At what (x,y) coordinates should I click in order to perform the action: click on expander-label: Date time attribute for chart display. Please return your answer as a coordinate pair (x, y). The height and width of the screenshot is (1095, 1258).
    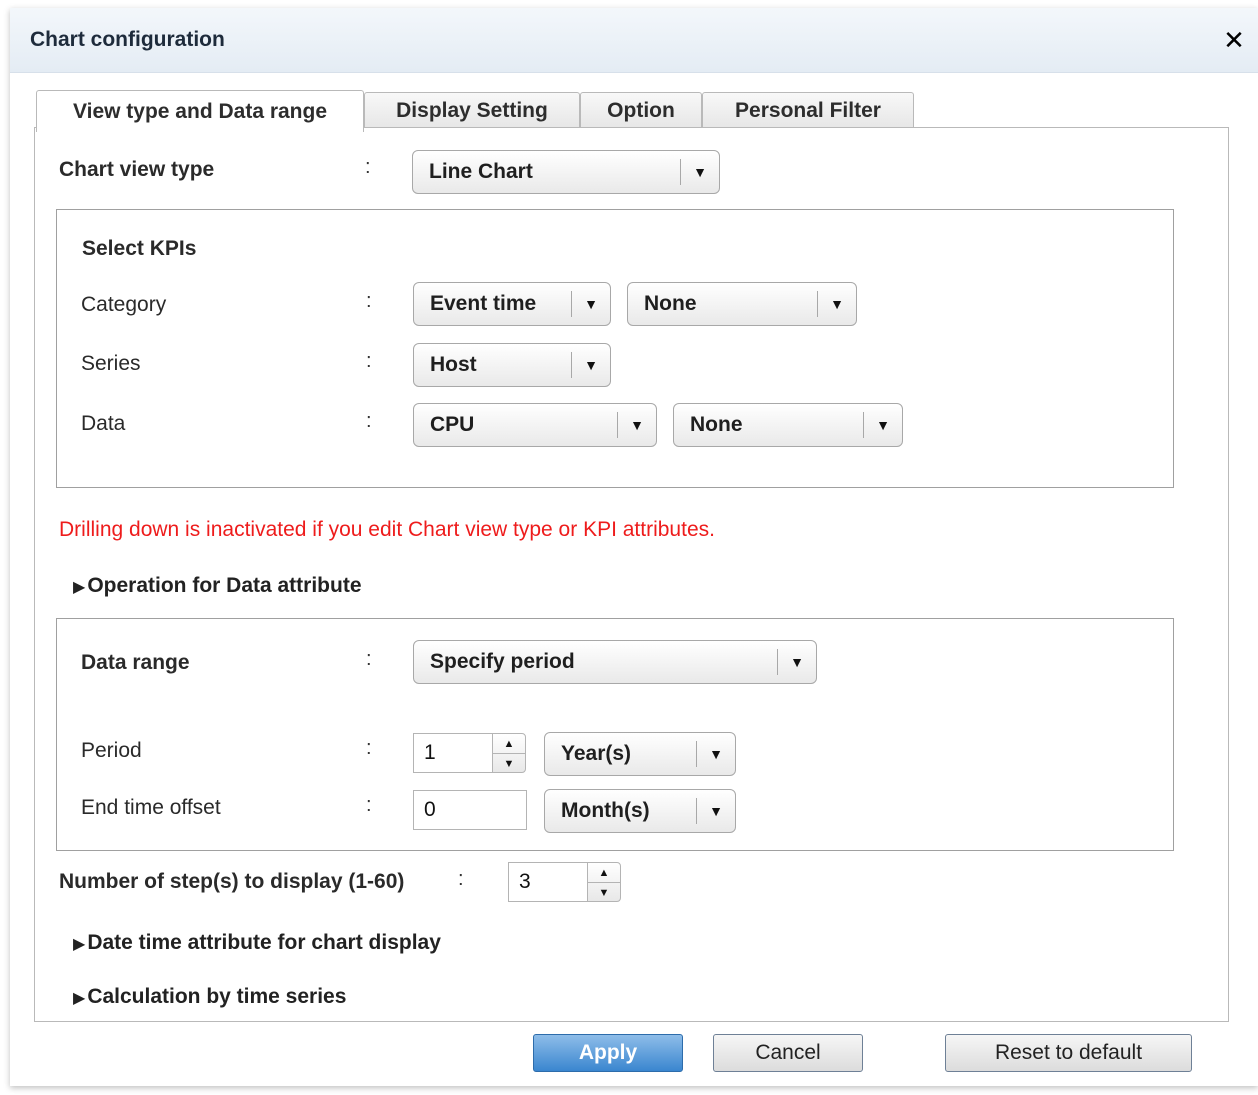
    Looking at the image, I should click on (264, 942).